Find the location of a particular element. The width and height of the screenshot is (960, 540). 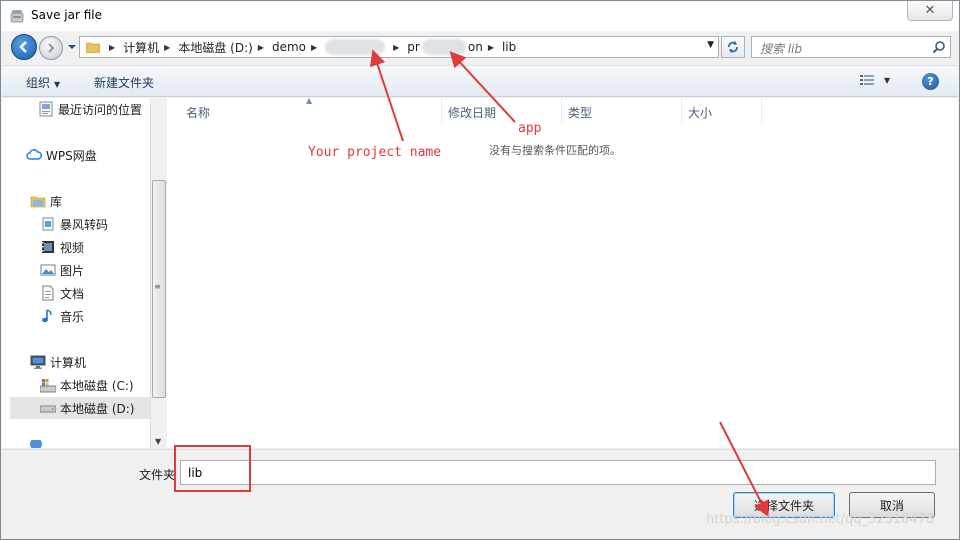

column-header-modified: 修改日期 is located at coordinates (502, 111).